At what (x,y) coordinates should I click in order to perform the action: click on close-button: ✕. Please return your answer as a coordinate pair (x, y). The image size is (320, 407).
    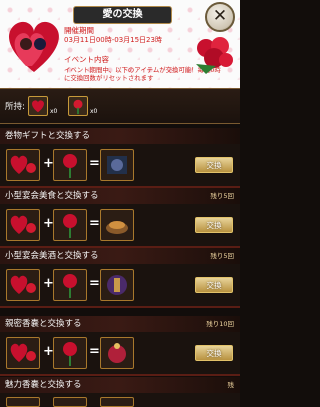
    Looking at the image, I should click on (220, 17).